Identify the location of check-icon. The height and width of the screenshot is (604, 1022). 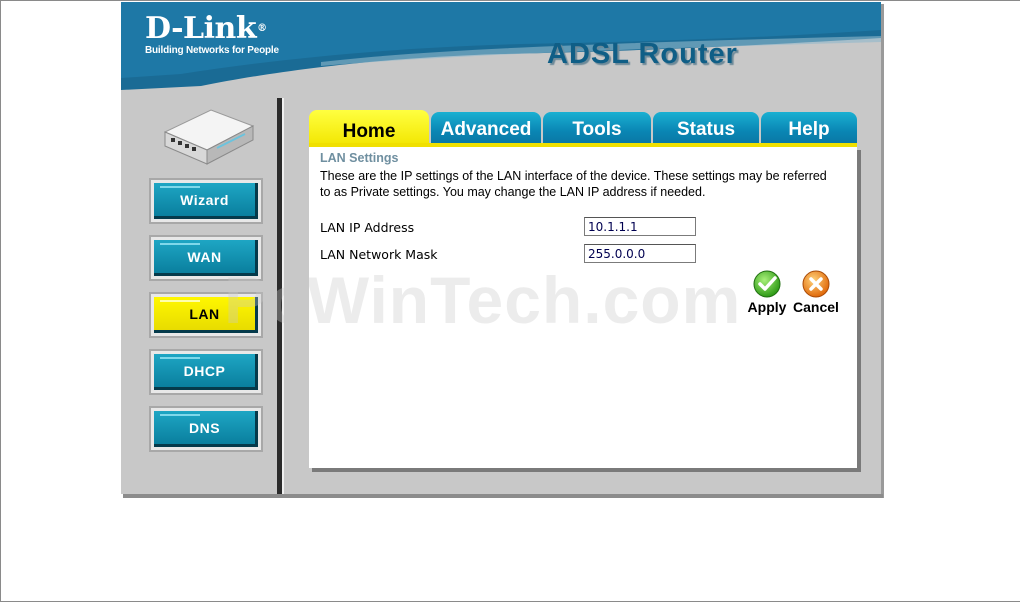
(767, 284).